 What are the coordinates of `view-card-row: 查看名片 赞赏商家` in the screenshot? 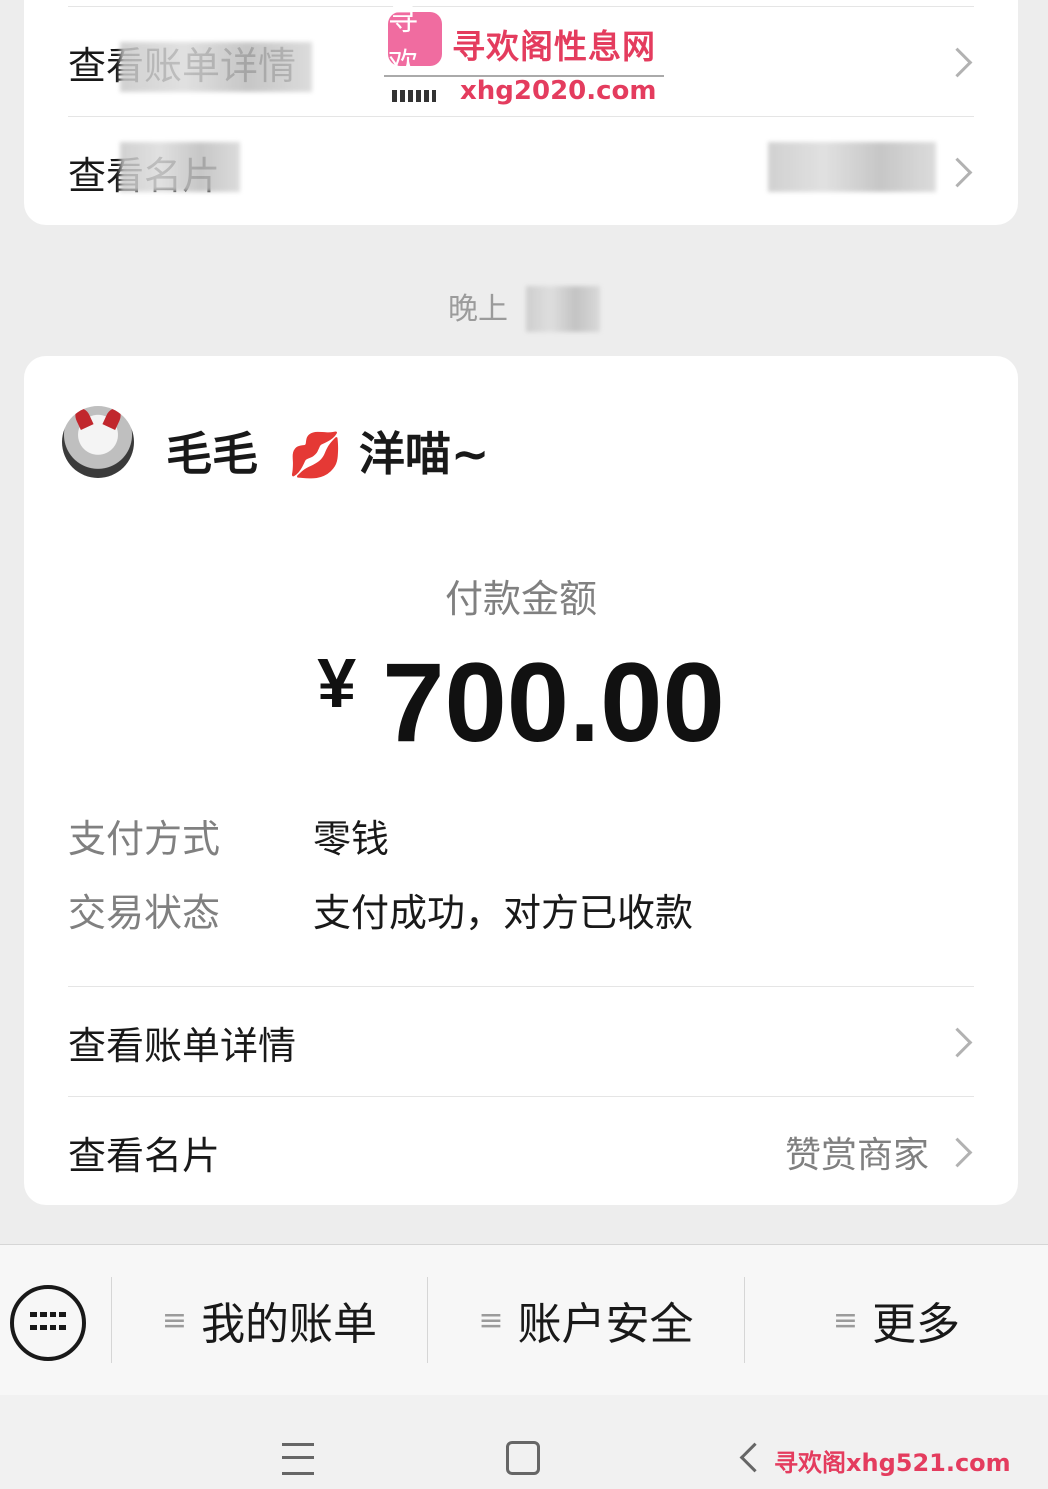 It's located at (521, 1151).